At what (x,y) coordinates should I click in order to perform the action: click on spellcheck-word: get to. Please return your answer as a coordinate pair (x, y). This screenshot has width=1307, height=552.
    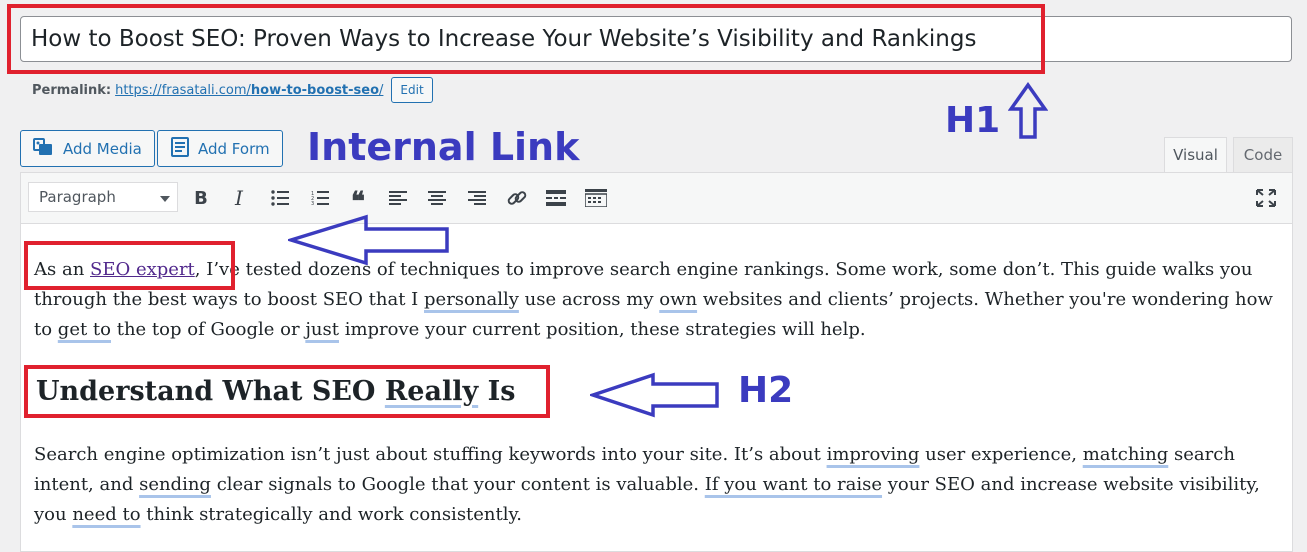
    Looking at the image, I should click on (84, 329).